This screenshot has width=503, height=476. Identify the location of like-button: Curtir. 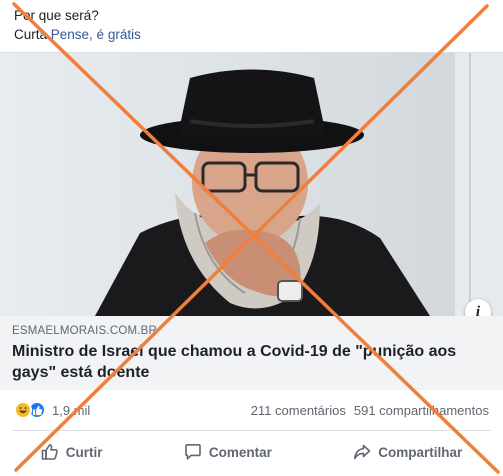
(72, 452).